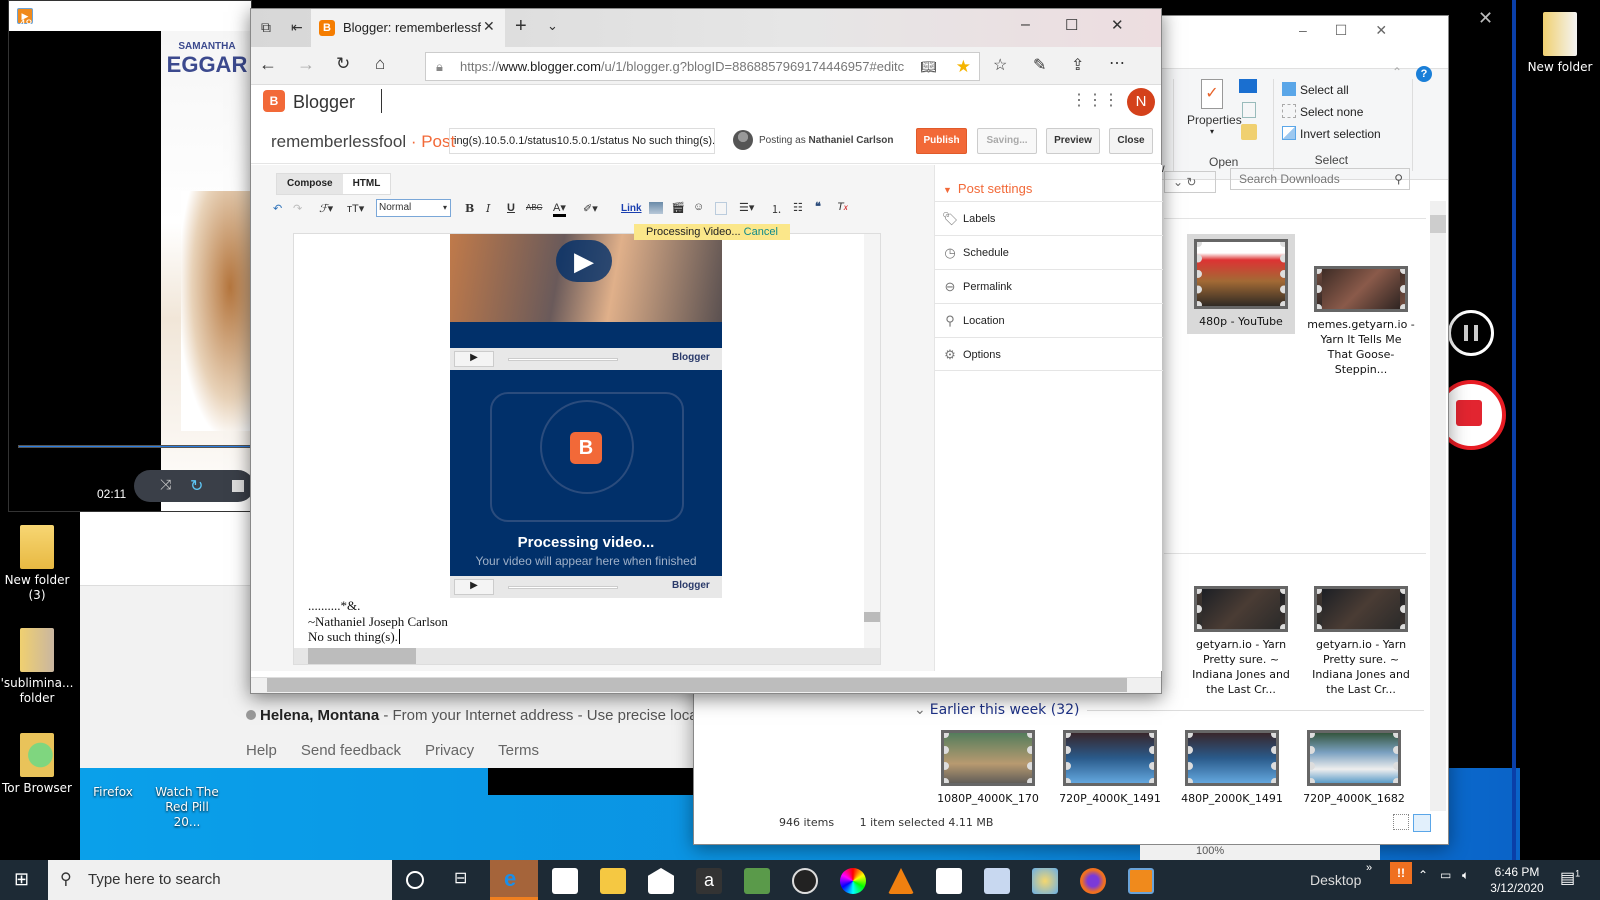  I want to click on alert-tray-icon: !!, so click(1401, 873).